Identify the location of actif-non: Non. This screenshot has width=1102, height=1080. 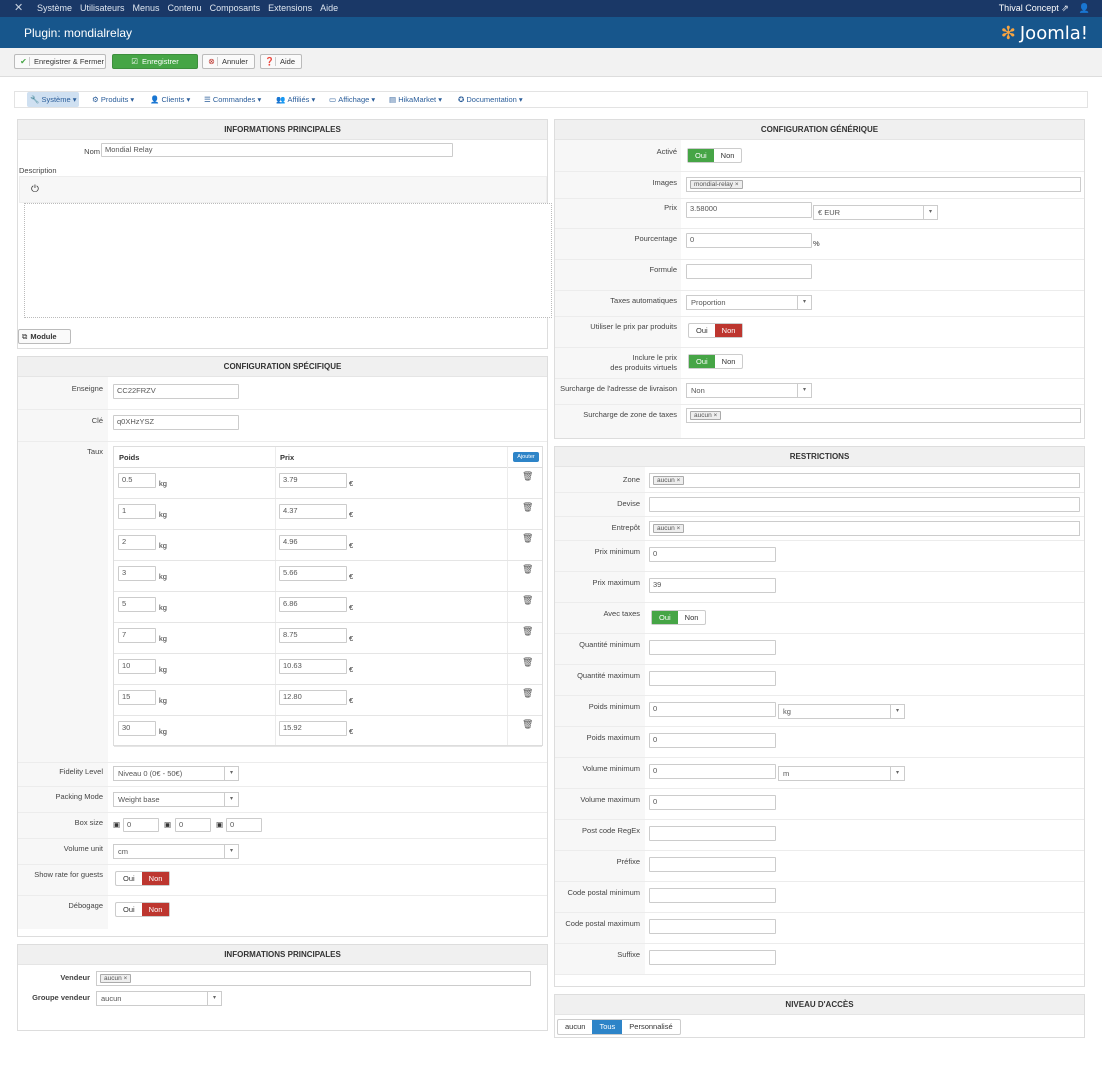
(728, 155).